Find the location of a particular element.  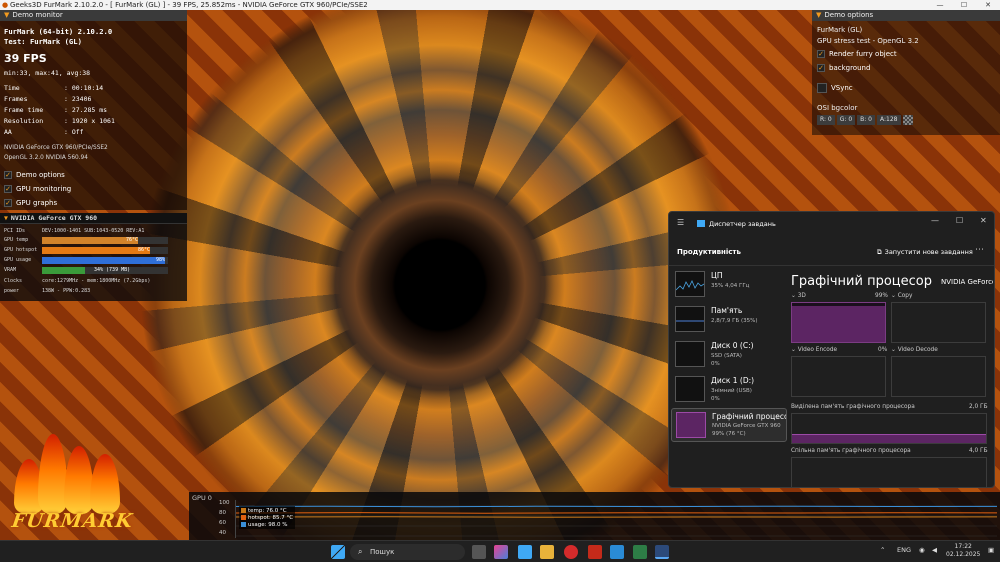

graph-lines is located at coordinates (616, 521).